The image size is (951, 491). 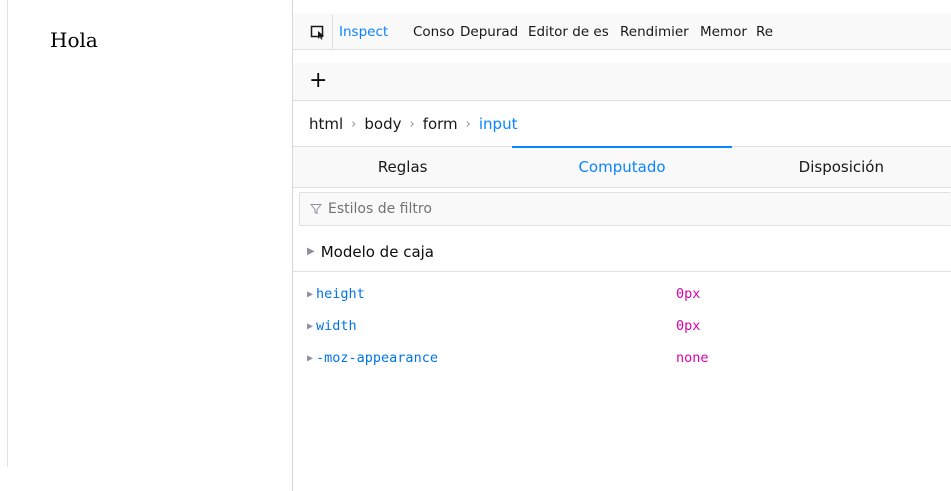 I want to click on tab-label: Reglas, so click(x=402, y=167).